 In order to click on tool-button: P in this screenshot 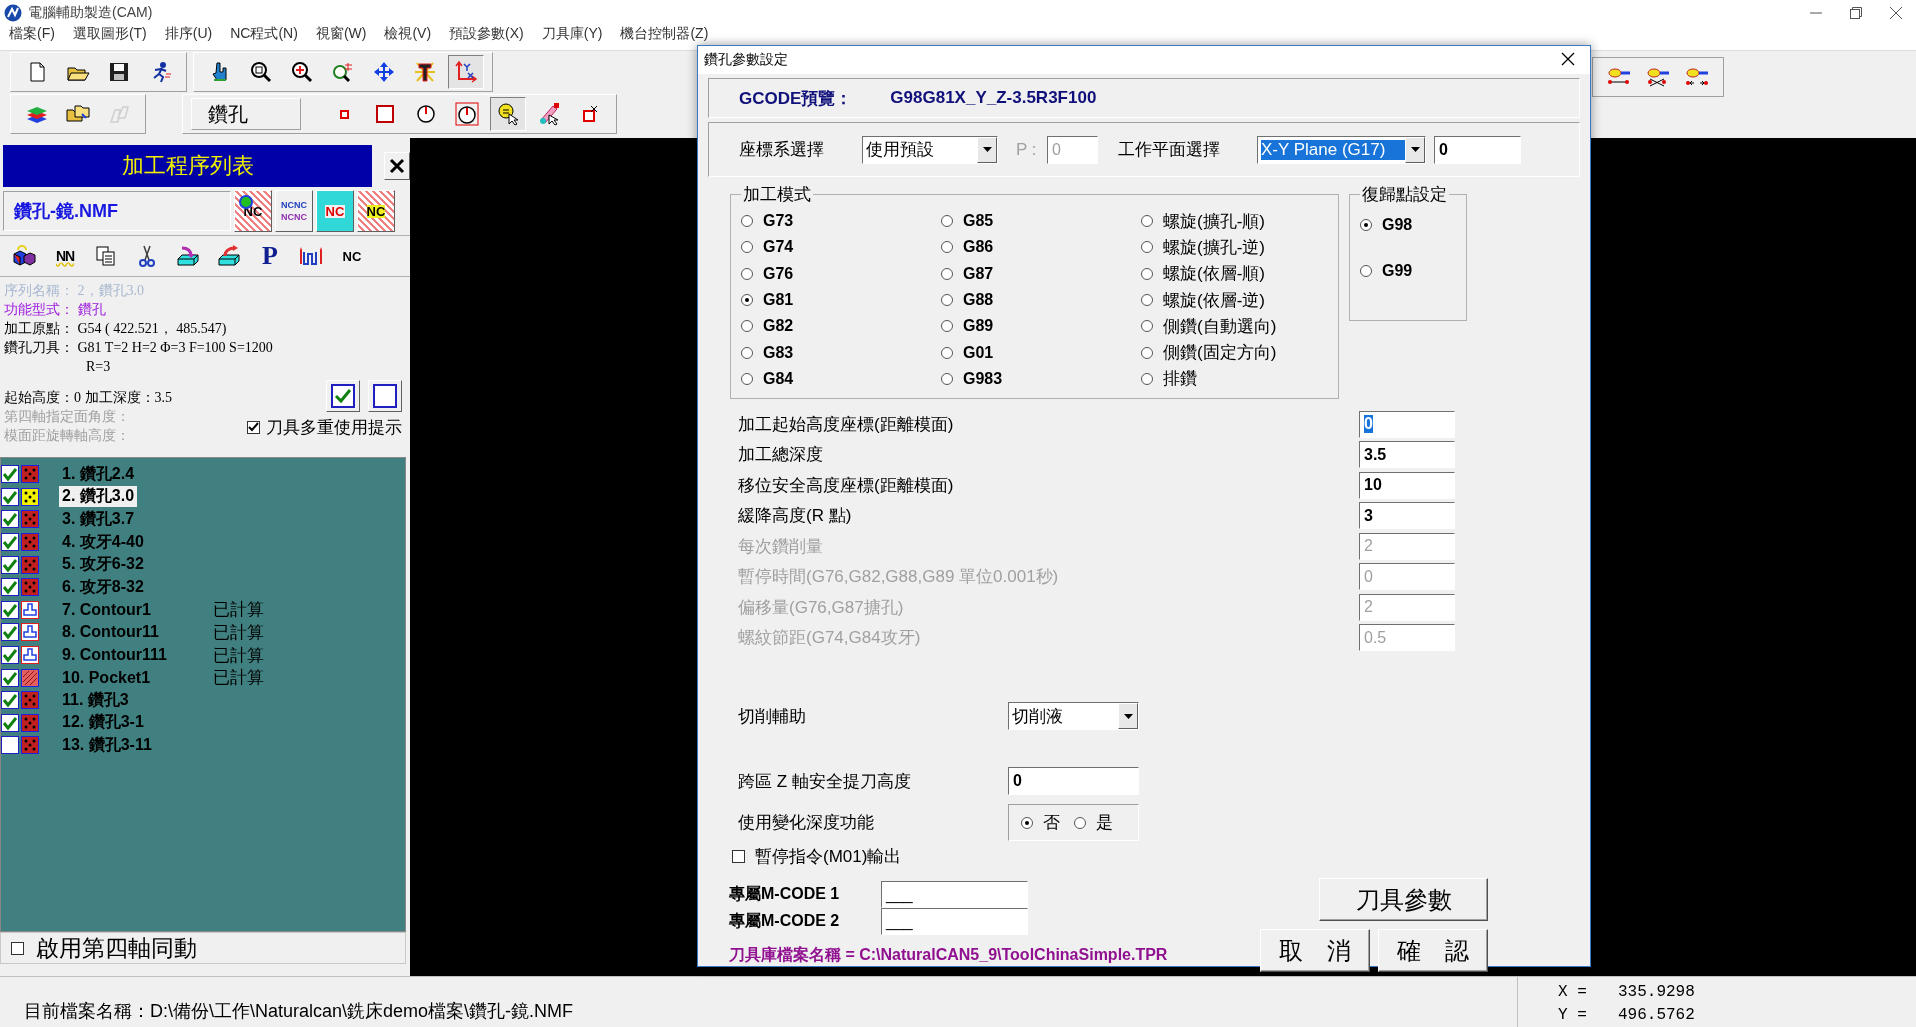, I will do `click(270, 256)`.